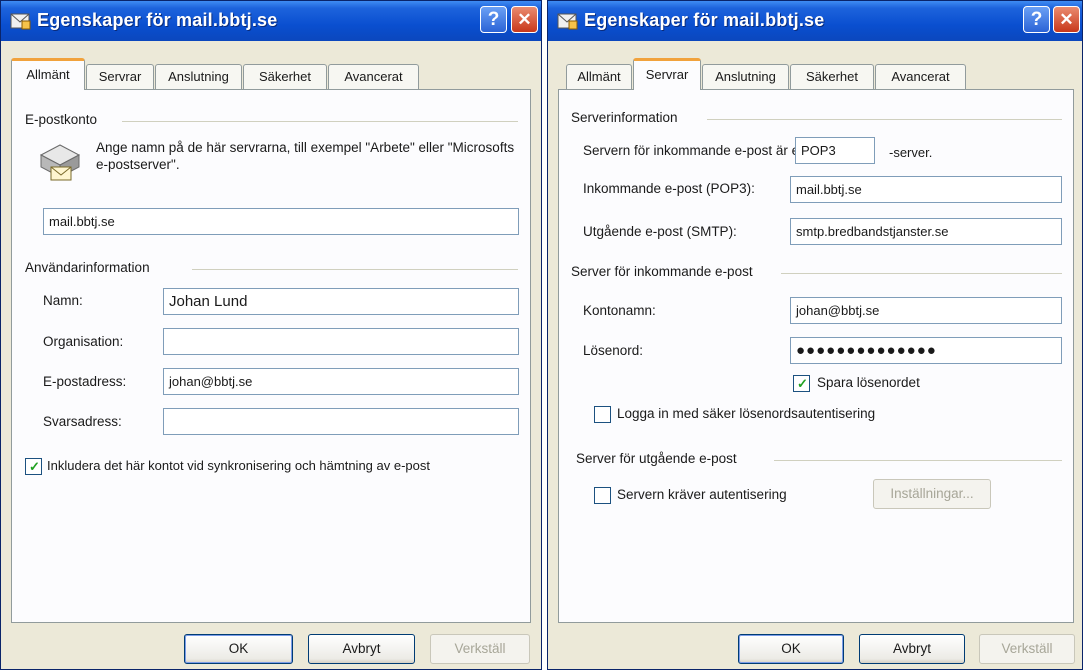 This screenshot has width=1083, height=670. Describe the element at coordinates (63, 300) in the screenshot. I see `name-label: Namn:` at that location.